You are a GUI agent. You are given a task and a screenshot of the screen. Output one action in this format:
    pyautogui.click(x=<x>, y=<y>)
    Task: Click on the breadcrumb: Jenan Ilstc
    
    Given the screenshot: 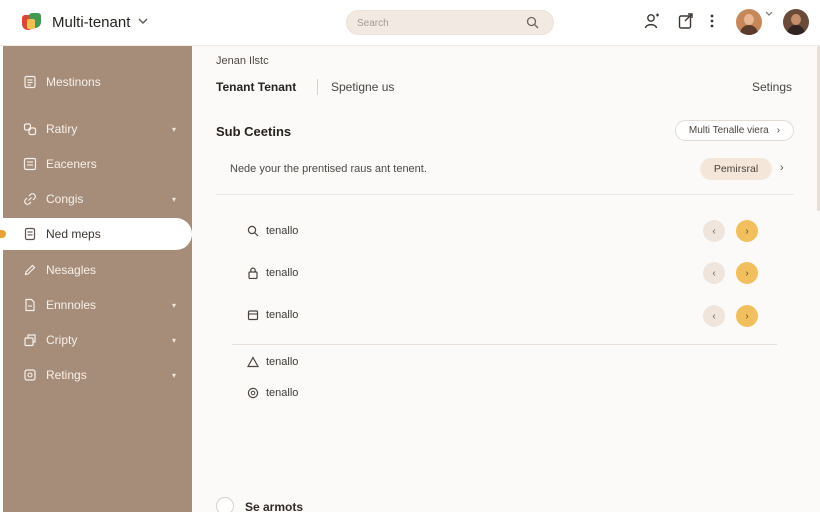 What is the action you would take?
    pyautogui.click(x=242, y=61)
    